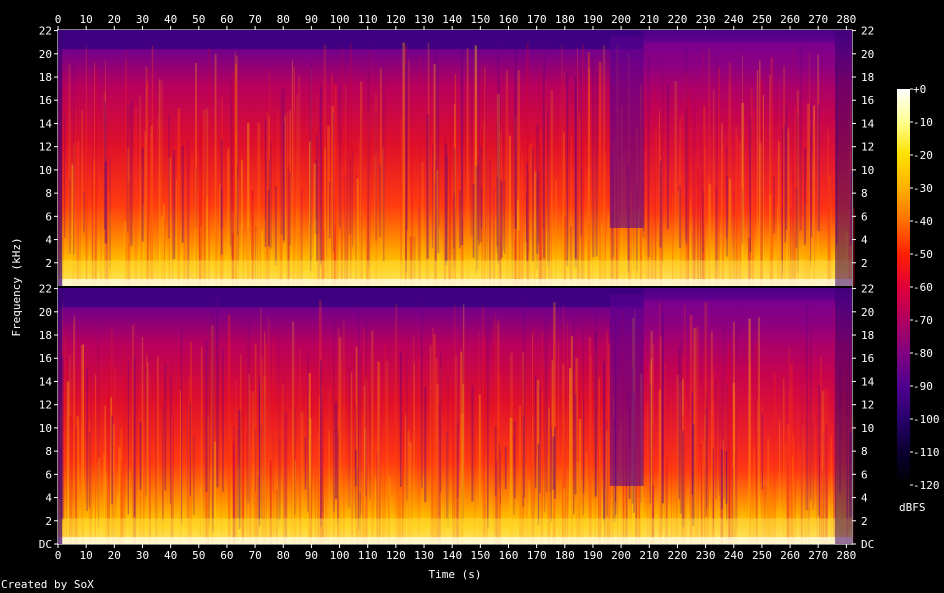 Image resolution: width=944 pixels, height=593 pixels. Describe the element at coordinates (864, 216) in the screenshot. I see `y-tick-label-right: 6` at that location.